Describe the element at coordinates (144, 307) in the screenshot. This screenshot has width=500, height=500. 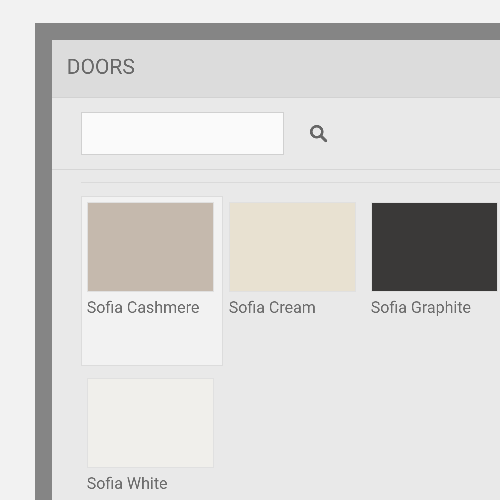
I see `door-name: Sofia Cashmere` at that location.